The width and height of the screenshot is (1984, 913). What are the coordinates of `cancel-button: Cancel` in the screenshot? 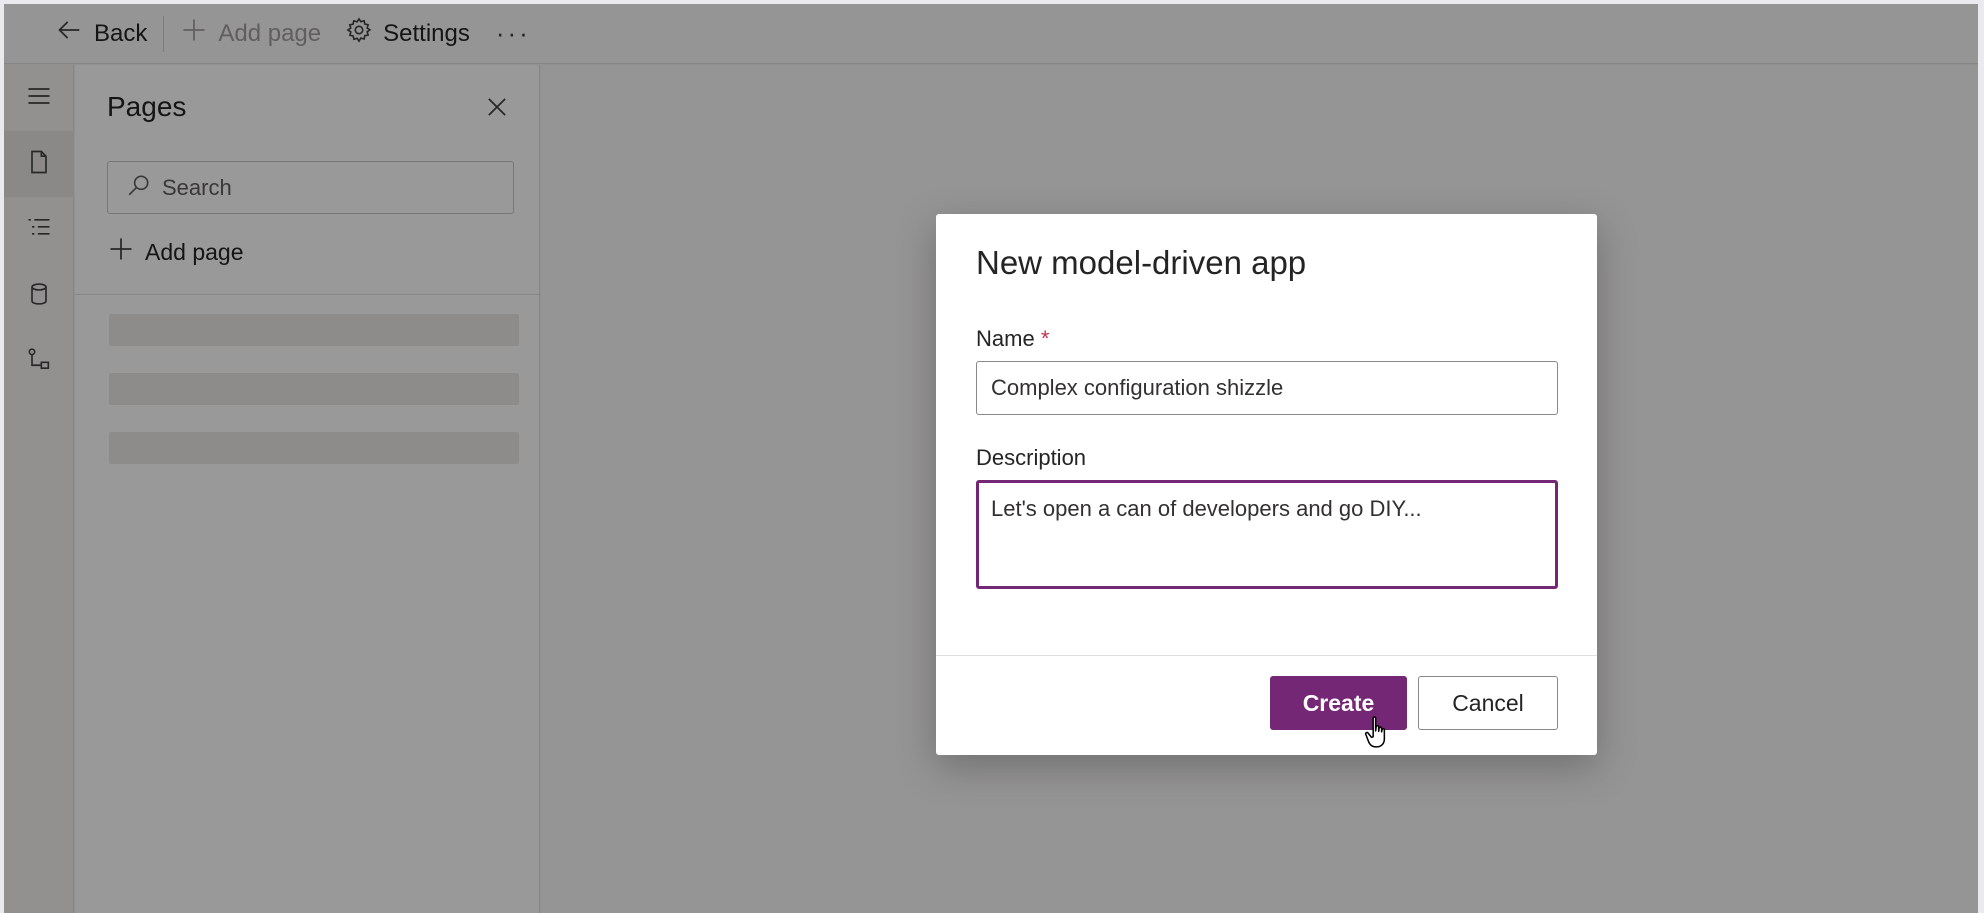 It's located at (1488, 703).